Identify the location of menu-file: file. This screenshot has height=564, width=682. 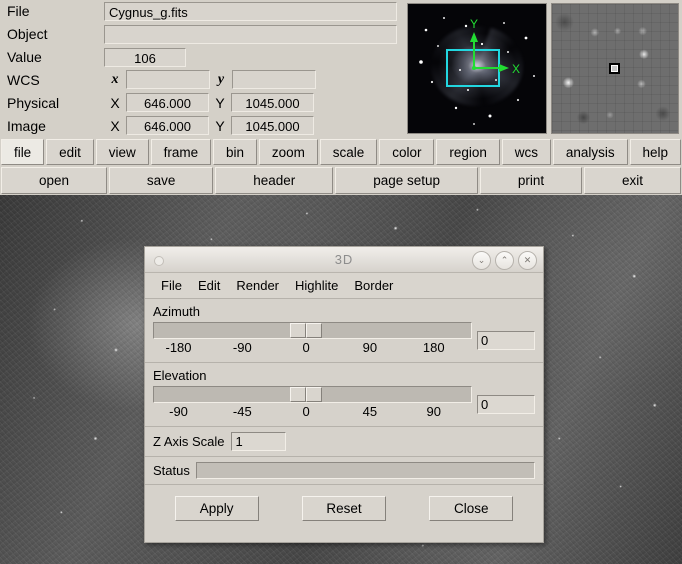
(23, 152).